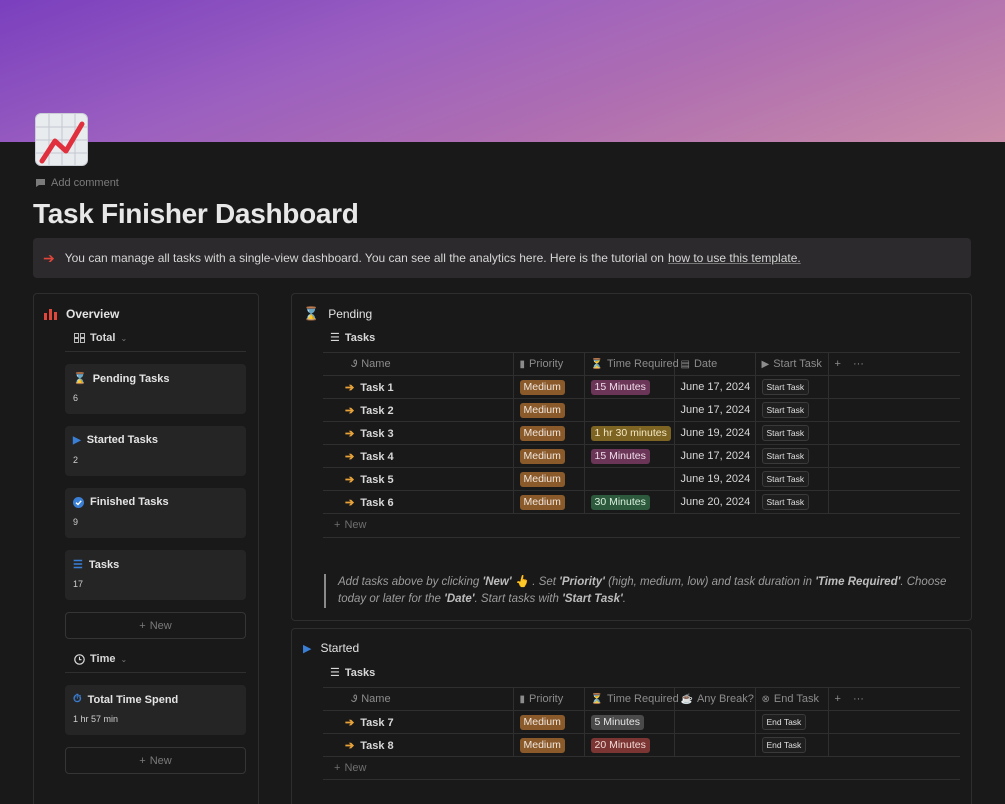 The width and height of the screenshot is (1005, 804). What do you see at coordinates (85, 183) in the screenshot?
I see `add-comment-label: Add comment` at bounding box center [85, 183].